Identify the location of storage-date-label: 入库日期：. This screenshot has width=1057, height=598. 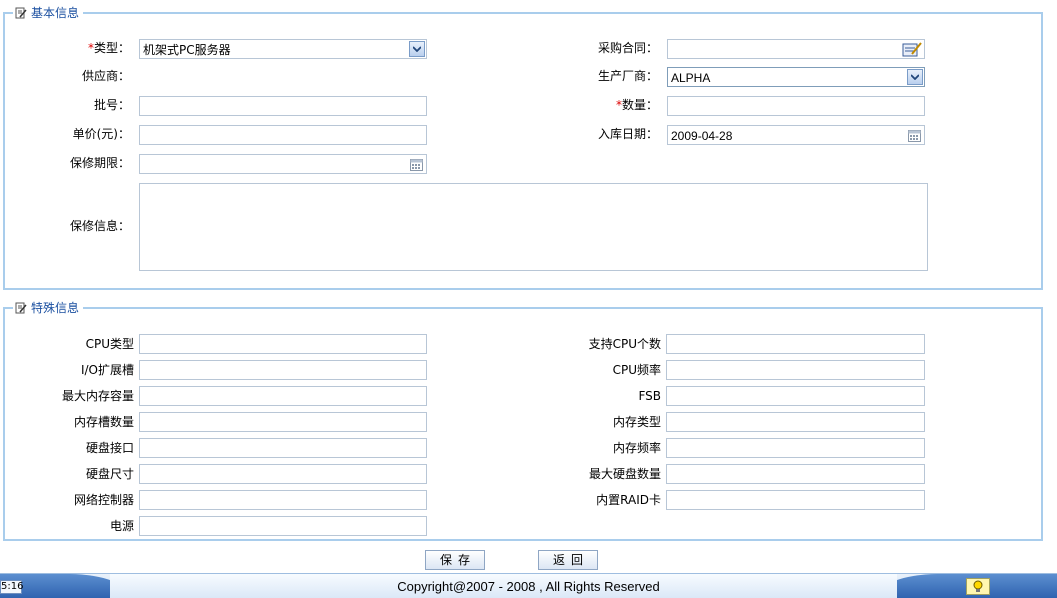
(627, 134).